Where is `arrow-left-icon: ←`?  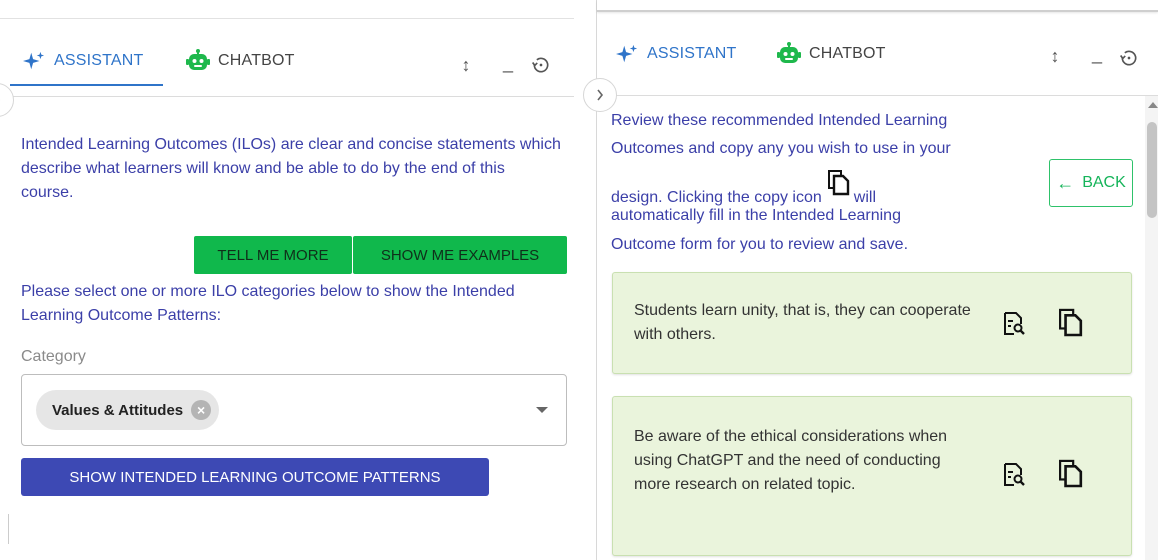
arrow-left-icon: ← is located at coordinates (1065, 182).